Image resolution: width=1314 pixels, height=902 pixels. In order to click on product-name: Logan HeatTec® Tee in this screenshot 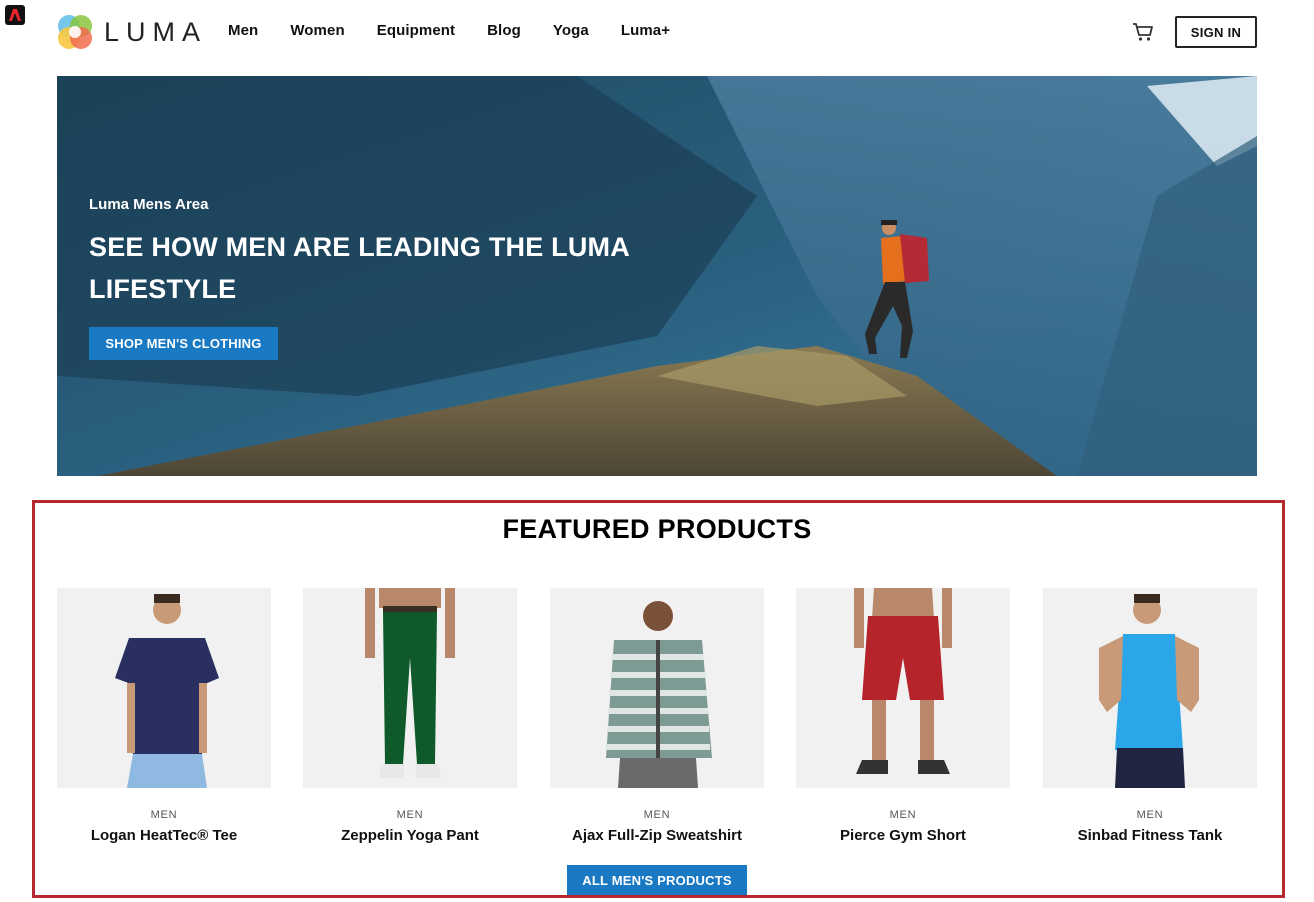, I will do `click(164, 835)`.